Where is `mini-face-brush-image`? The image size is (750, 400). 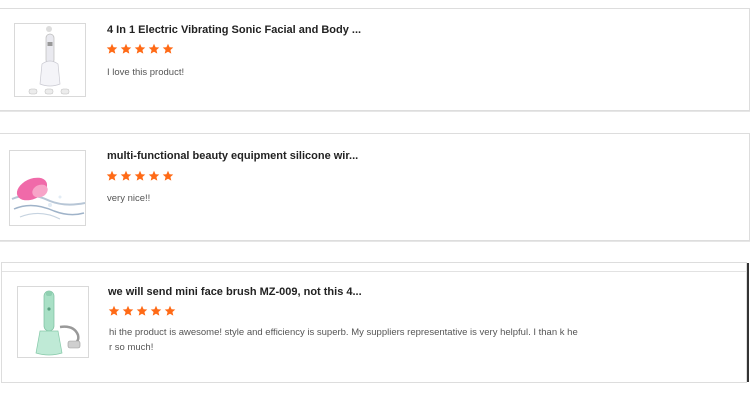
mini-face-brush-image is located at coordinates (58, 323).